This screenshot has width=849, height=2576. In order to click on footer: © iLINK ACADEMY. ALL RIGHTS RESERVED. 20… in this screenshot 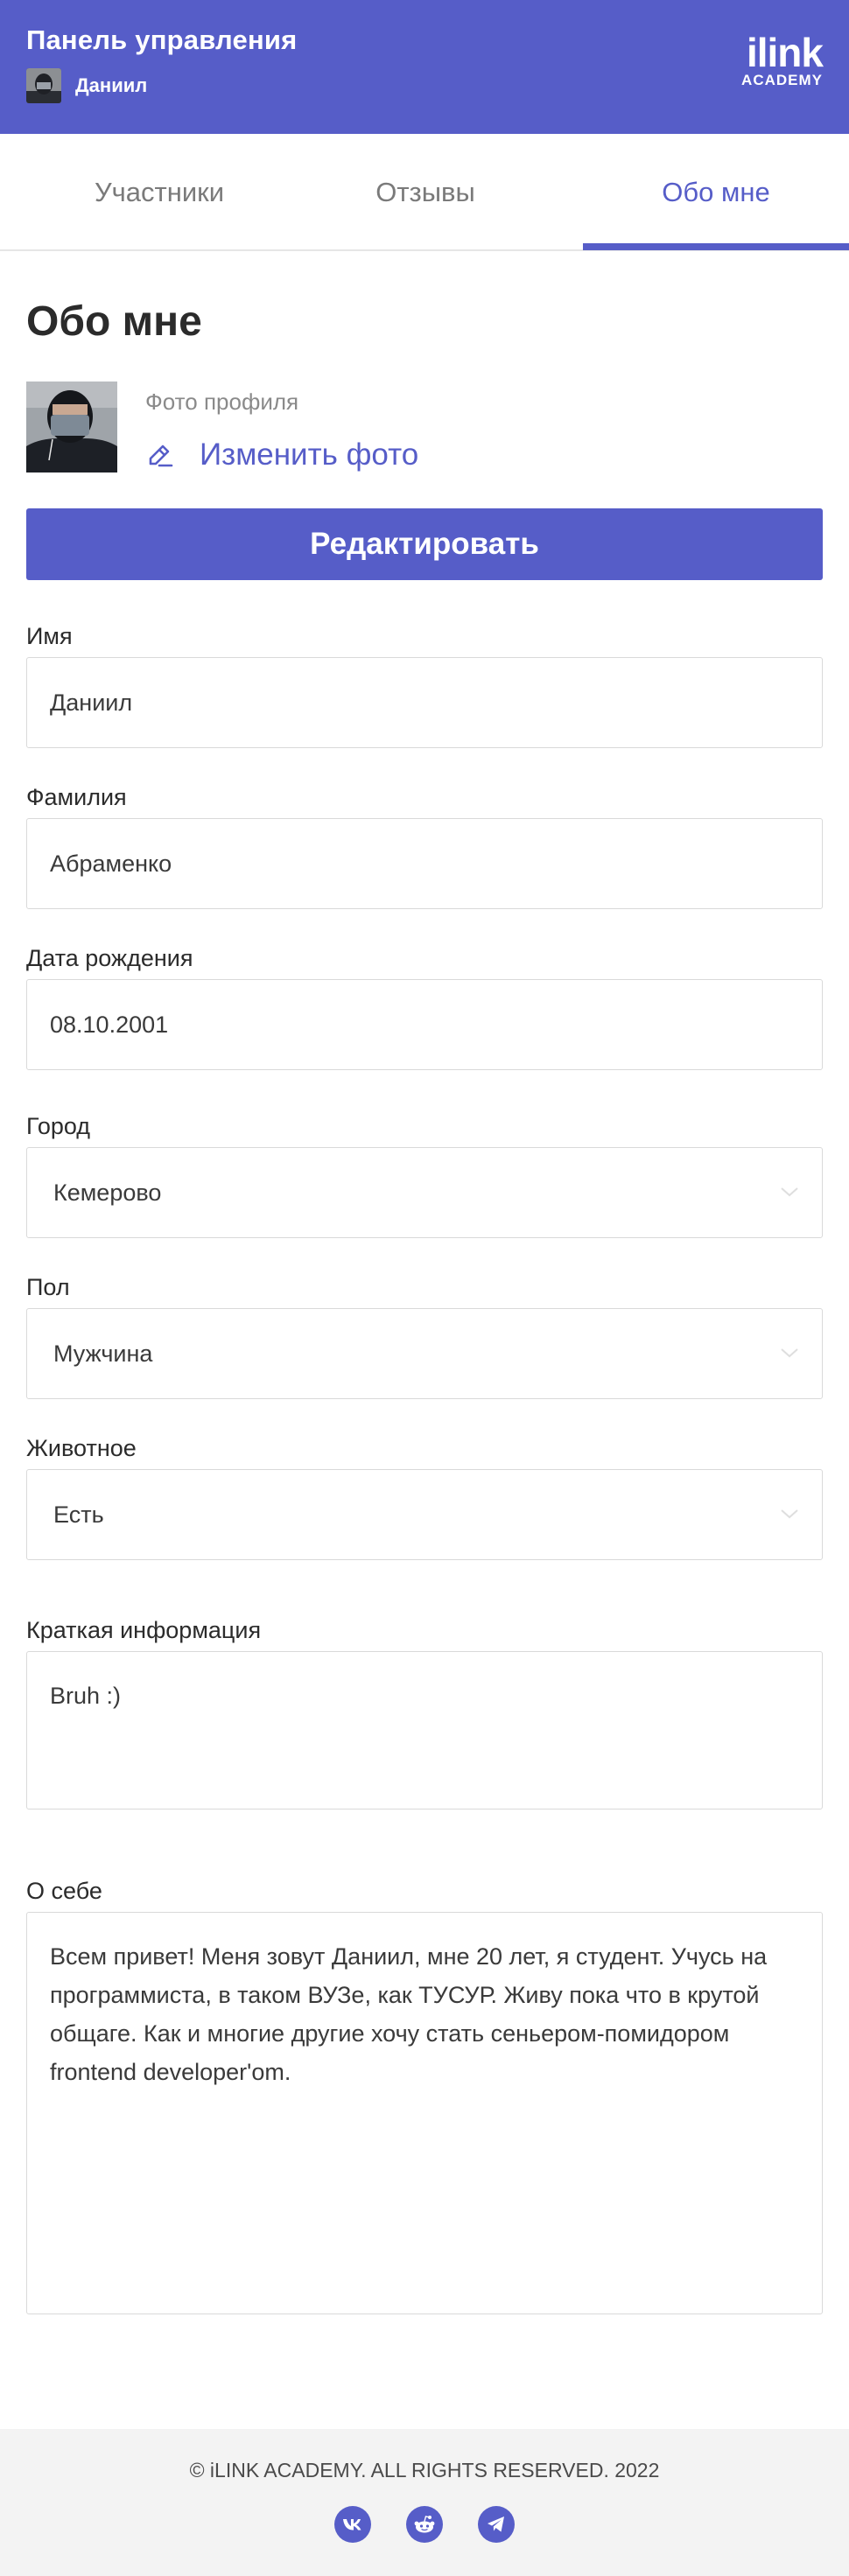, I will do `click(424, 2502)`.